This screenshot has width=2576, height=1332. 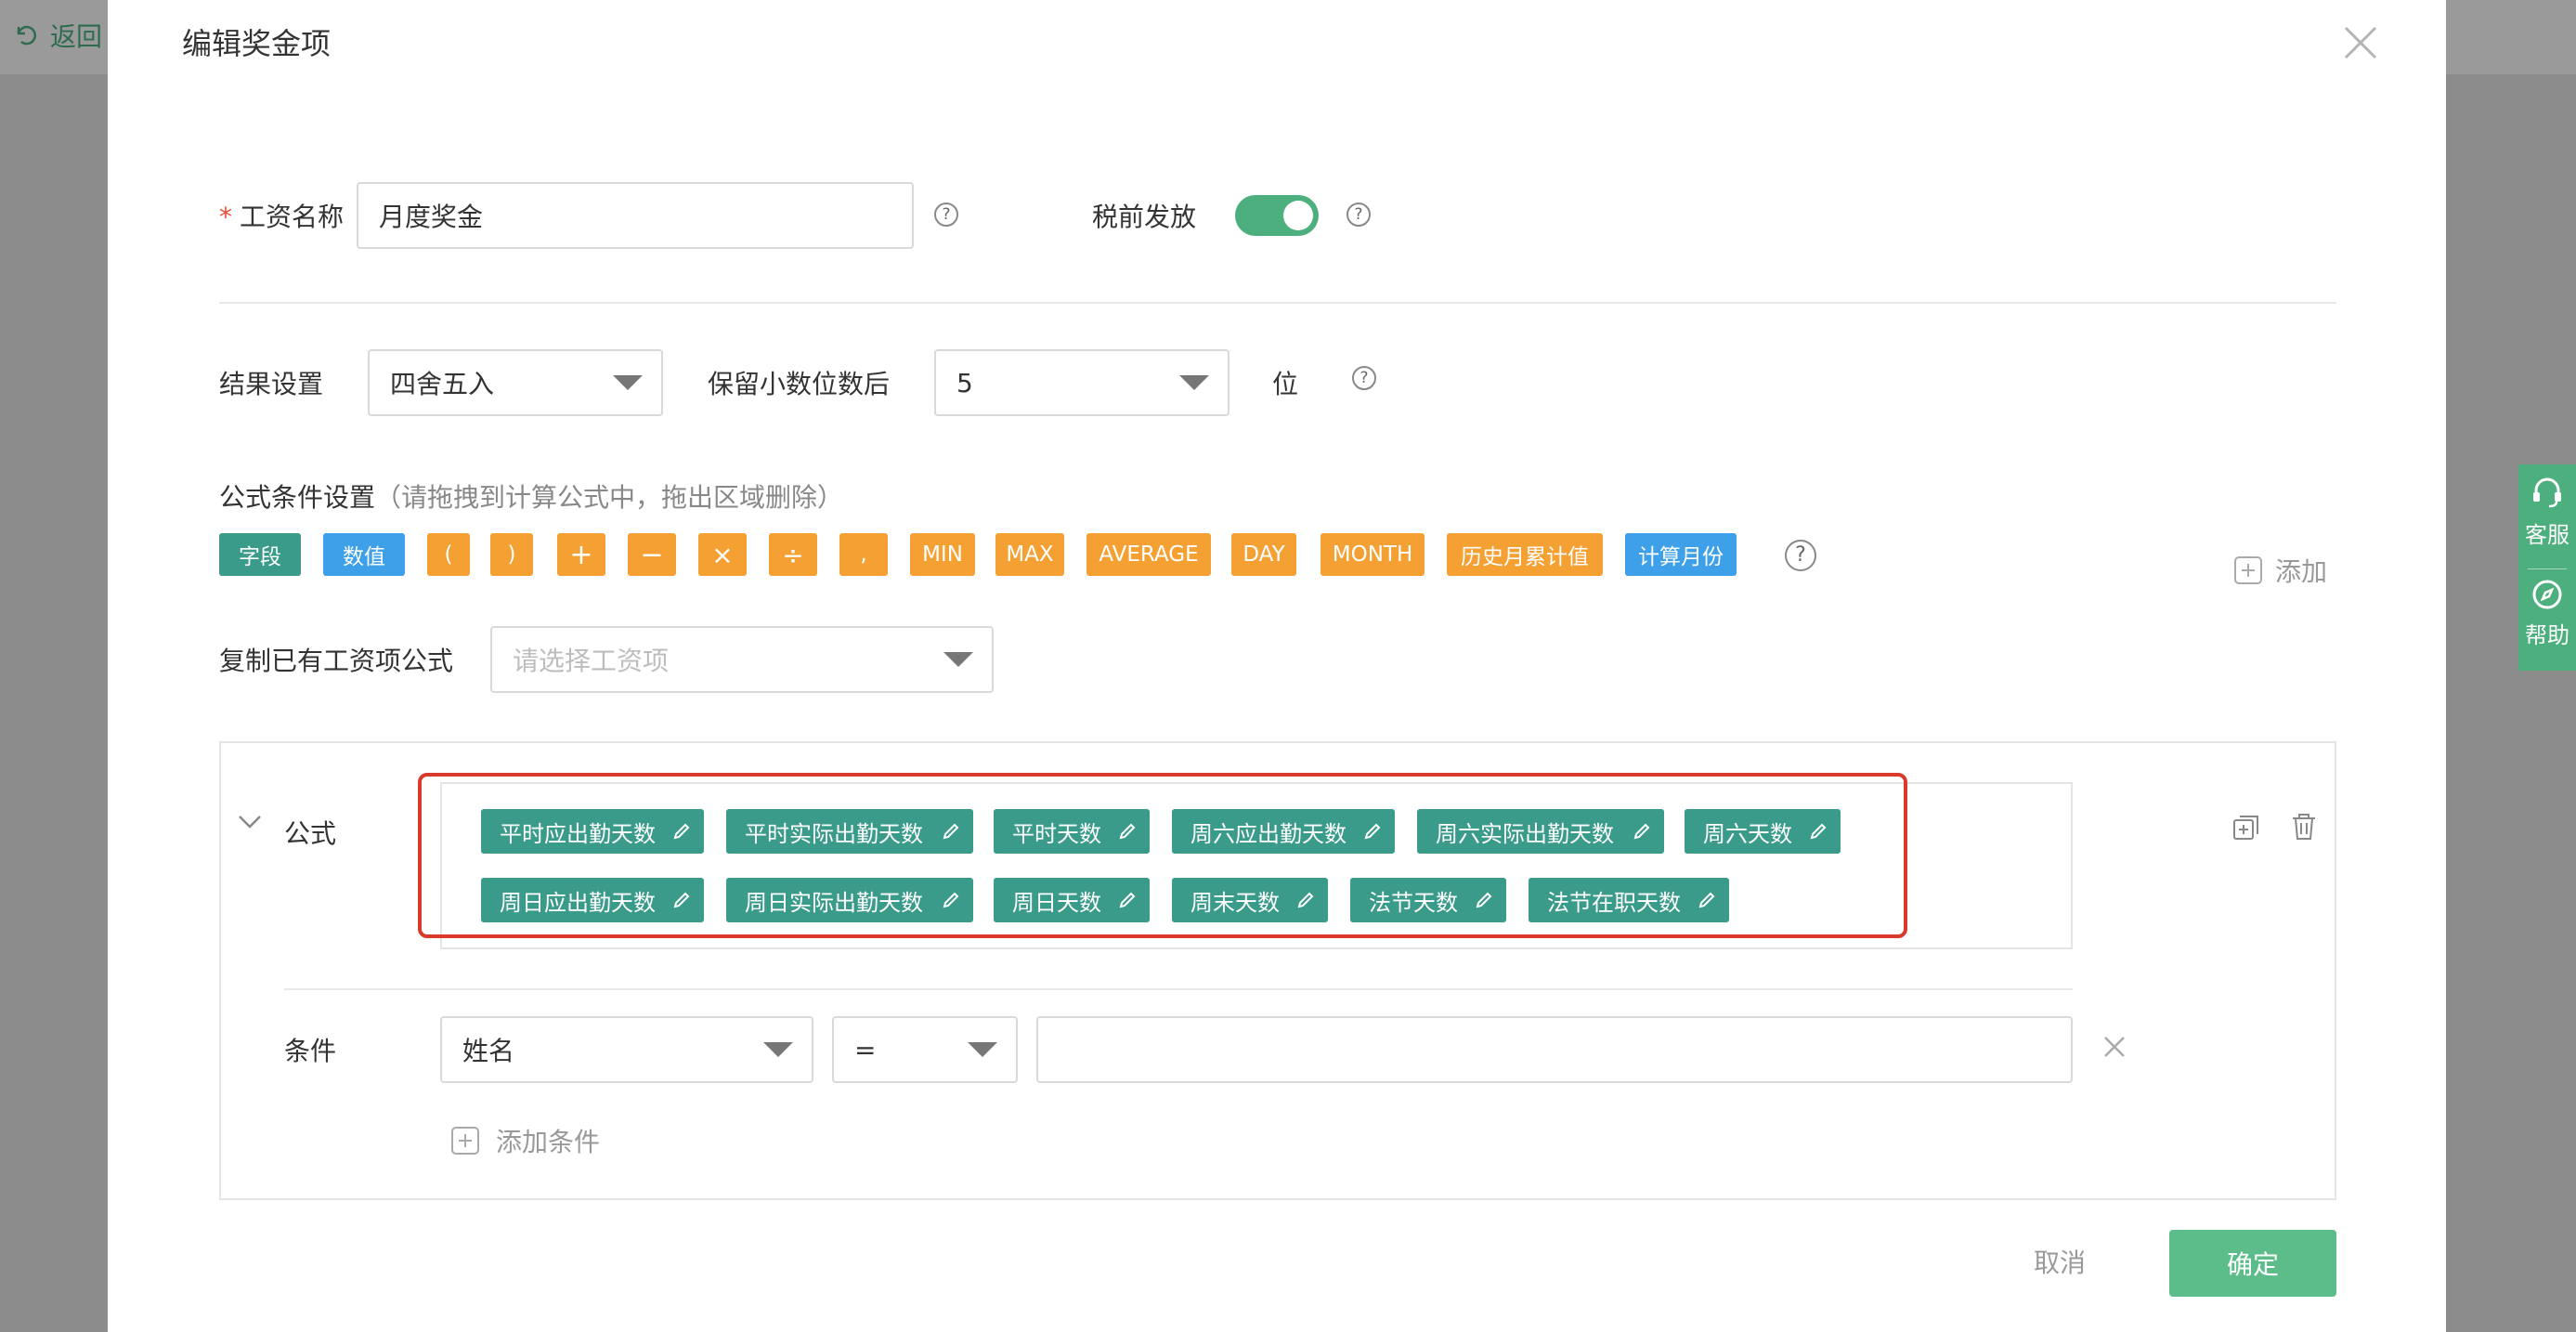 I want to click on delete-formula-button, so click(x=2304, y=829).